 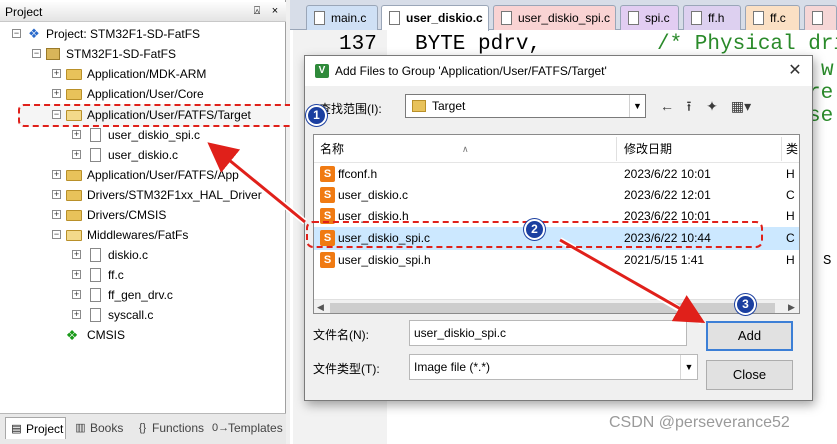 I want to click on tree-item-file: + diskio.c, so click(x=142, y=255).